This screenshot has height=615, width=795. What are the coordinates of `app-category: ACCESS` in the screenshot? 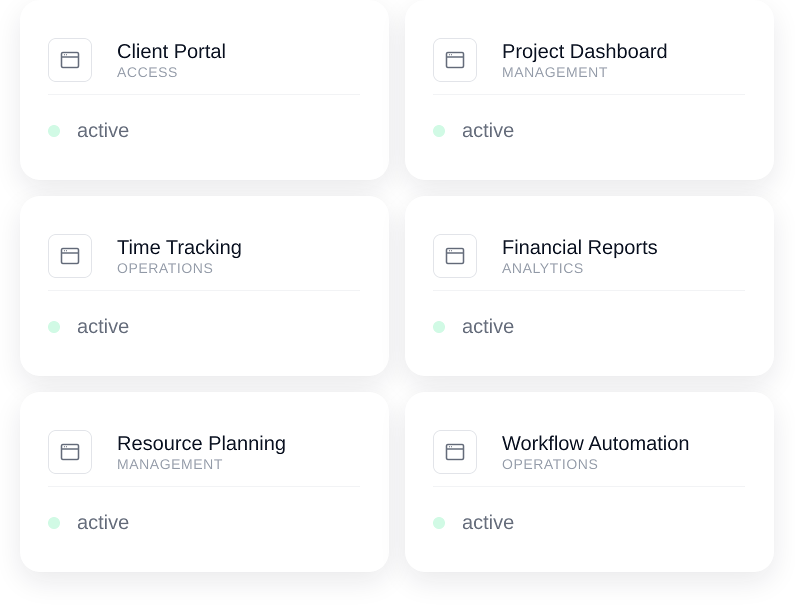 It's located at (148, 72).